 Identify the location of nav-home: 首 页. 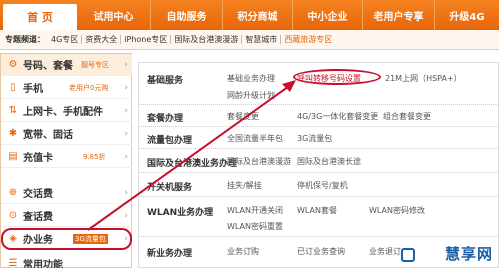
(40, 17).